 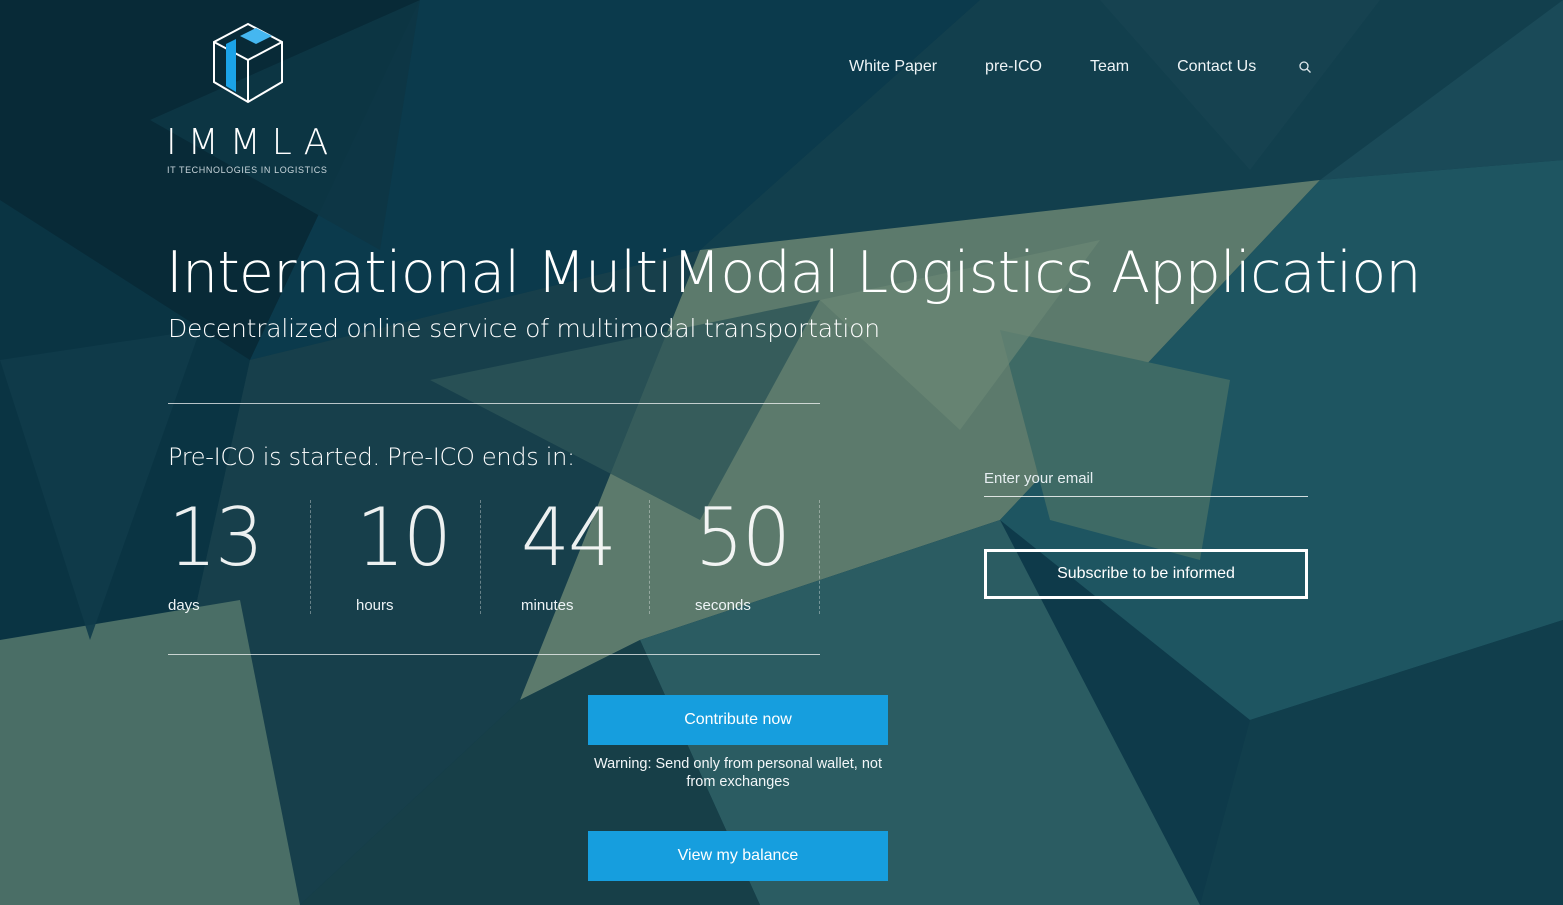 What do you see at coordinates (404, 537) in the screenshot?
I see `countdown-hours-value: 10` at bounding box center [404, 537].